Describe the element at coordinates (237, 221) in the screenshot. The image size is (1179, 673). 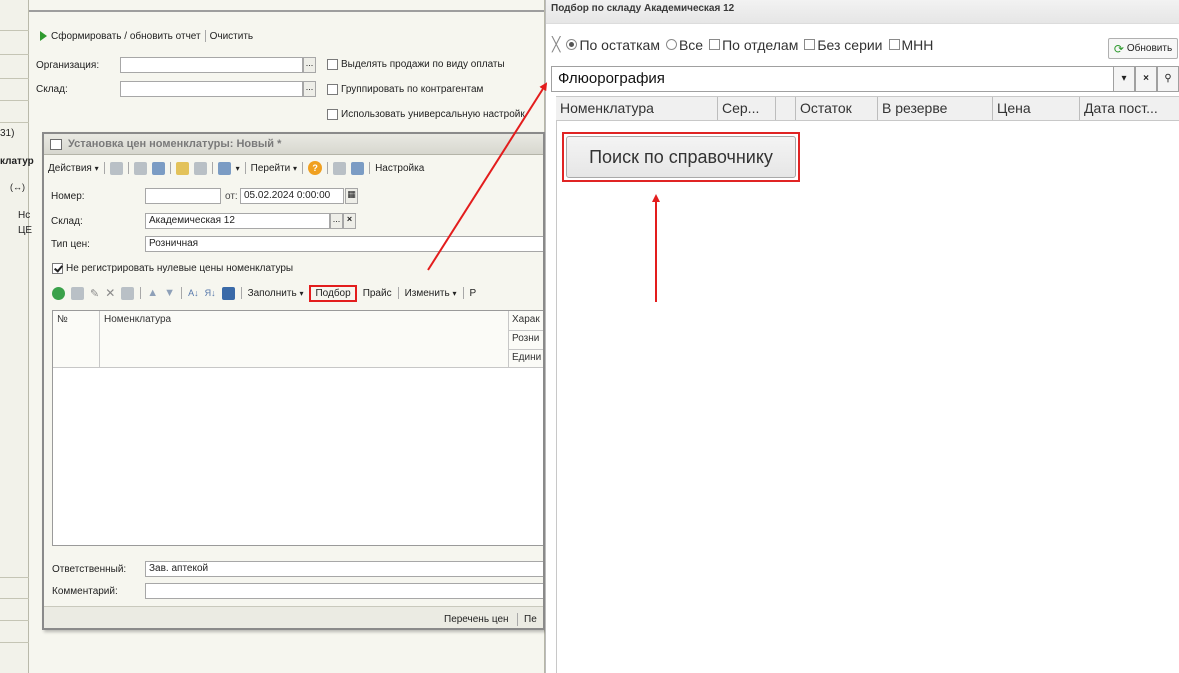
I see `dialog-warehouse-input: Академическая 12` at that location.